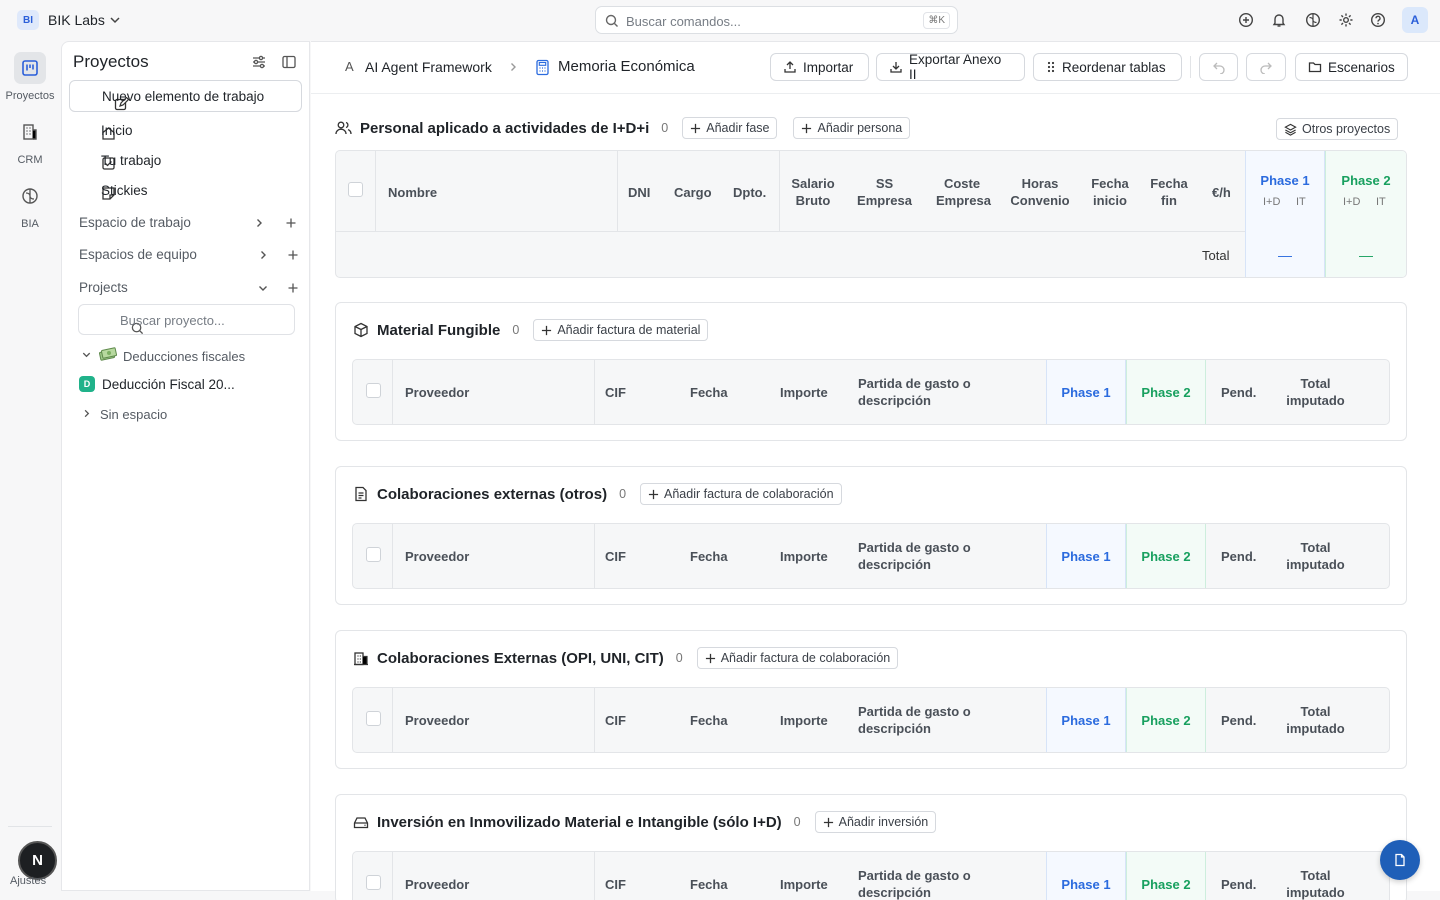 This screenshot has height=900, width=1440. Describe the element at coordinates (30, 205) in the screenshot. I see `rail-item-bia: BIA` at that location.